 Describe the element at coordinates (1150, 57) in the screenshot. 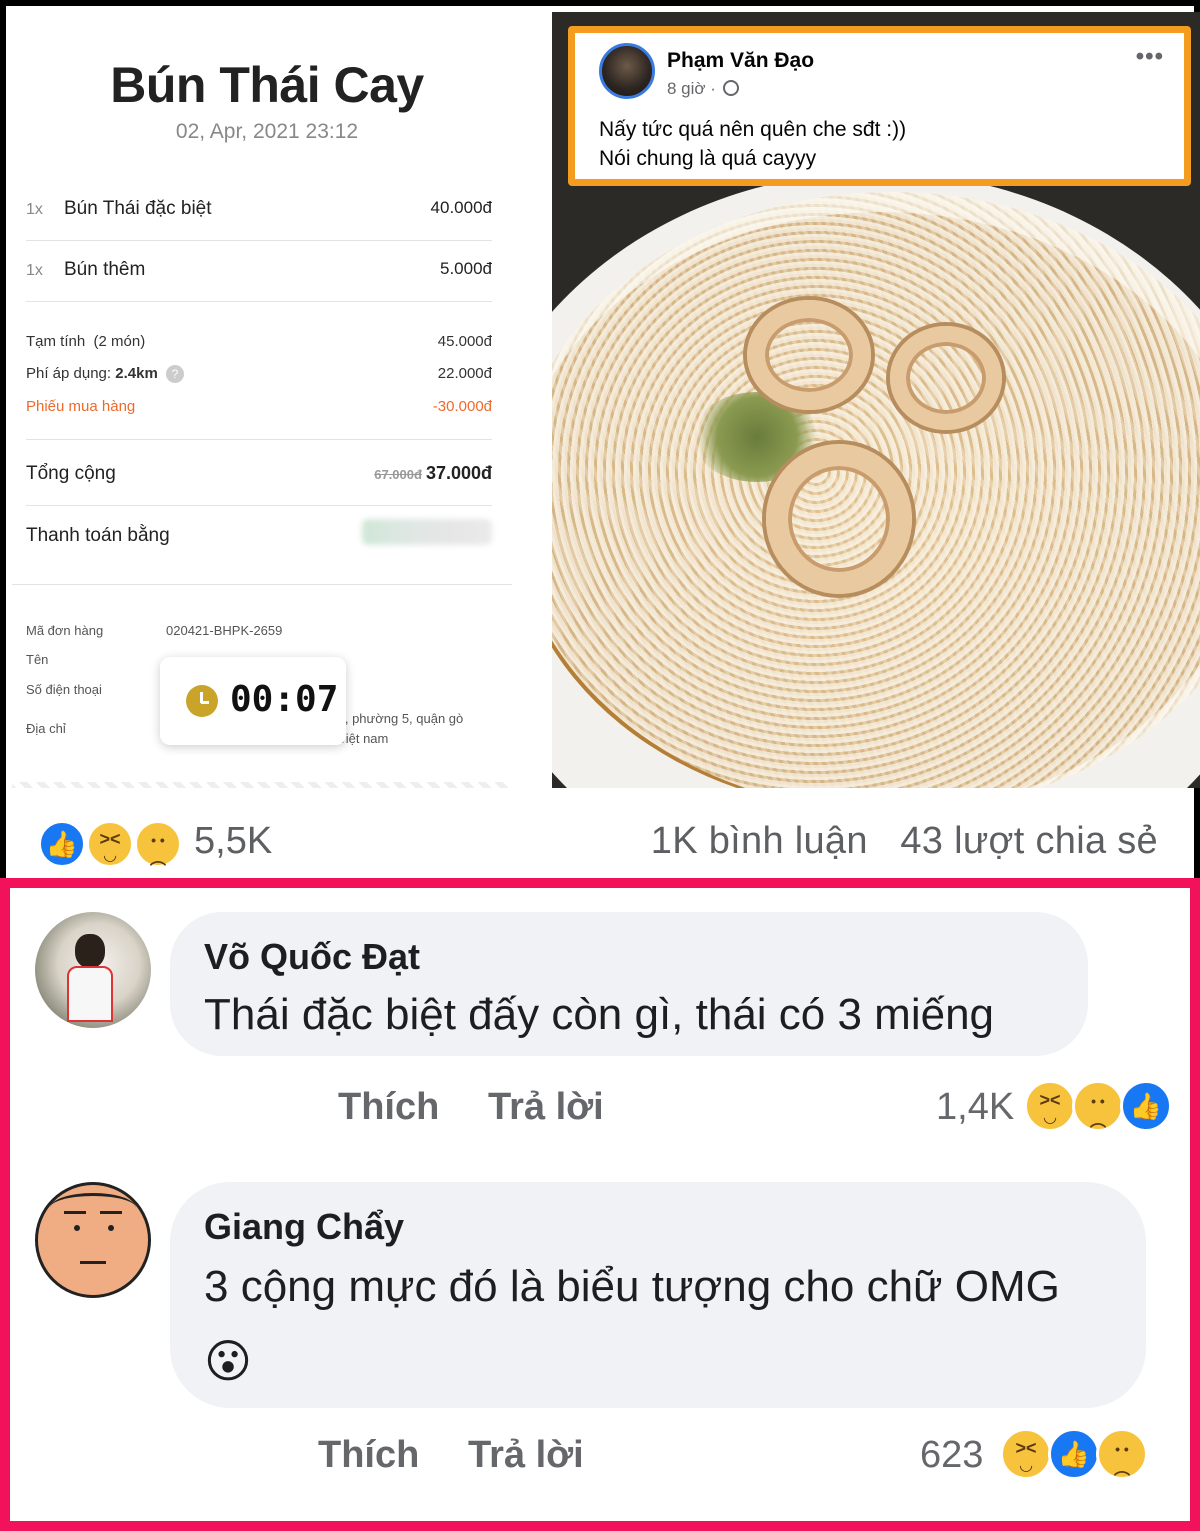

I see `more-dots-icon: •••` at that location.